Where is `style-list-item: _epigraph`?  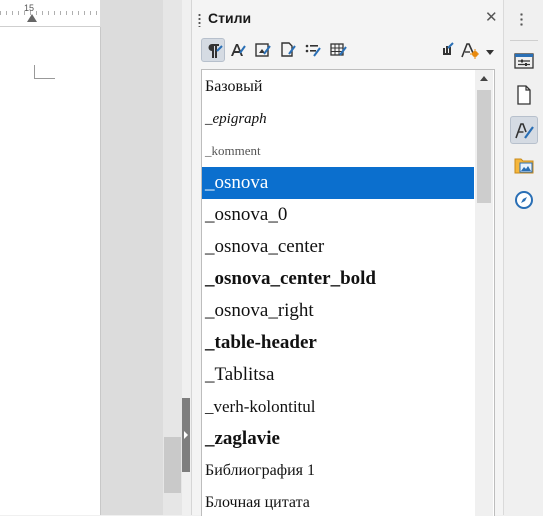 style-list-item: _epigraph is located at coordinates (338, 119).